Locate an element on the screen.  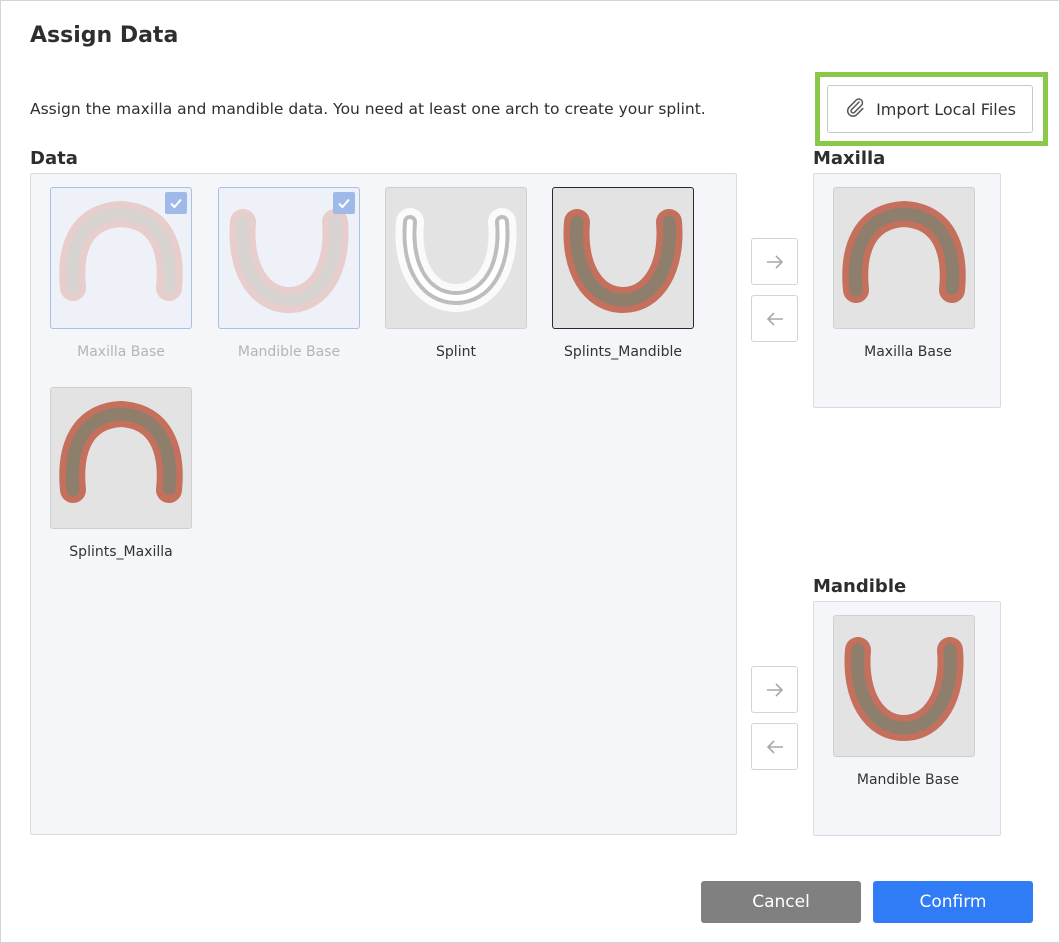
data-item-splints-maxilla is located at coordinates (121, 458).